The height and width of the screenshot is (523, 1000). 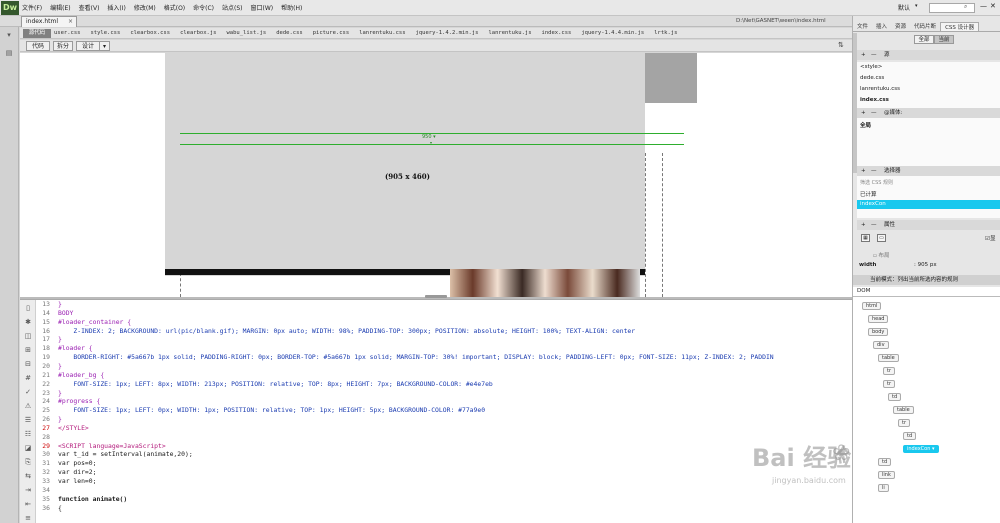 I want to click on layout-icon: ▦, so click(x=865, y=238).